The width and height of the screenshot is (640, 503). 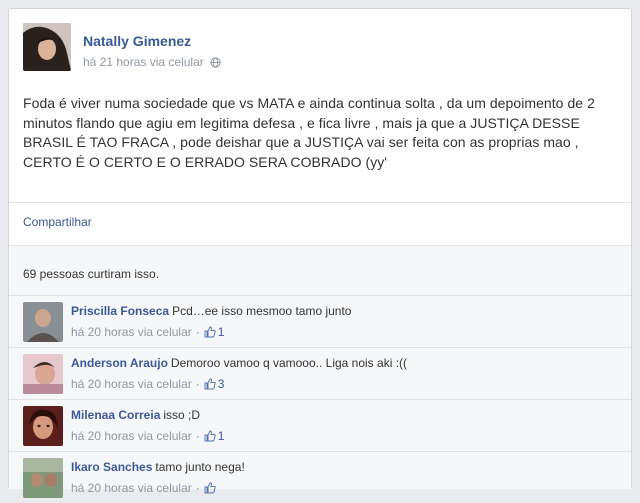 What do you see at coordinates (143, 62) in the screenshot?
I see `post-timestamp: há 21 horas via celular` at bounding box center [143, 62].